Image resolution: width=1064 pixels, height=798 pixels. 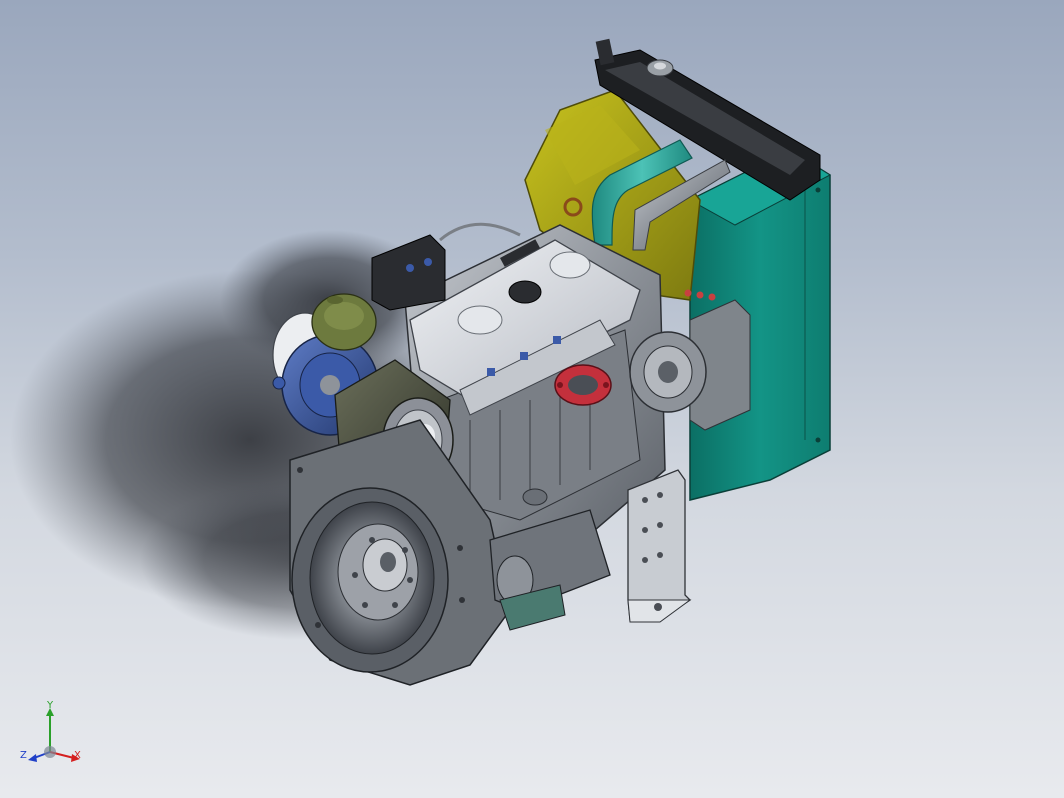 What do you see at coordinates (50, 705) in the screenshot?
I see `y-axis-label: Y` at bounding box center [50, 705].